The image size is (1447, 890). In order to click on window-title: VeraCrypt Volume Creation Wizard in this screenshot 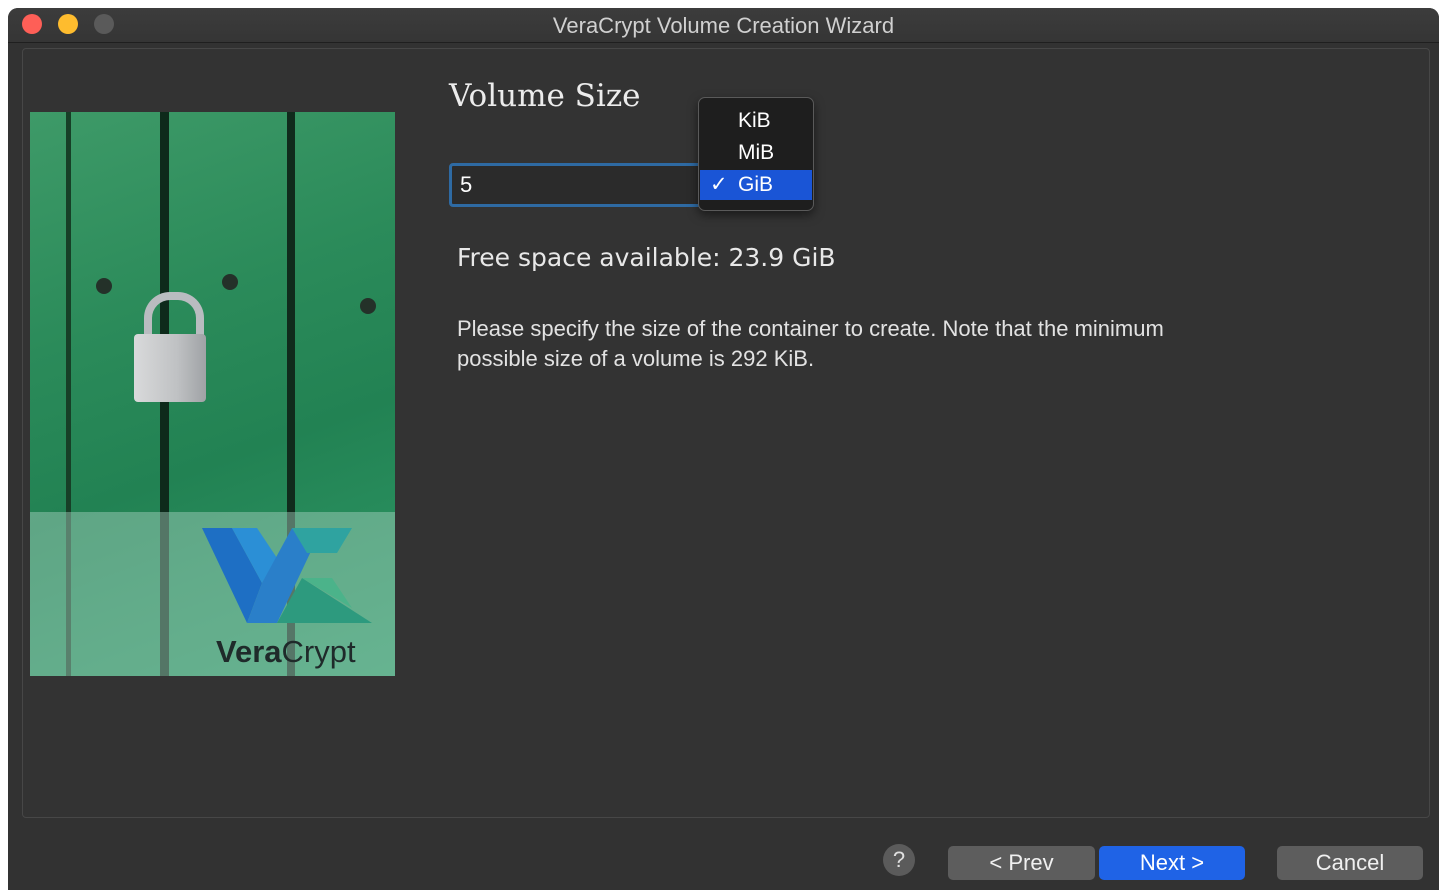, I will do `click(723, 25)`.